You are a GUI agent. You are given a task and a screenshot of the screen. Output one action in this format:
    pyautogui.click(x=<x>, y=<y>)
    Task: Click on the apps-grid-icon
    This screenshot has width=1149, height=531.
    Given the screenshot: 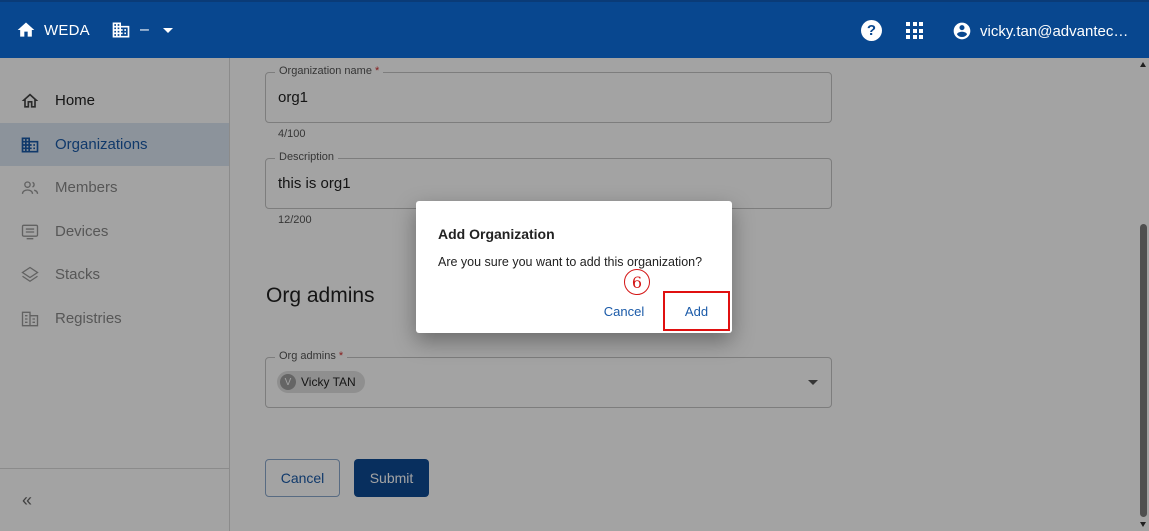 What is the action you would take?
    pyautogui.click(x=914, y=30)
    